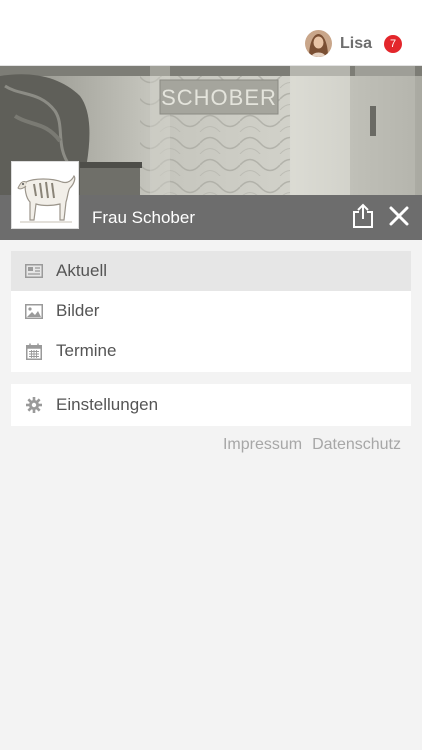 Image resolution: width=422 pixels, height=750 pixels. What do you see at coordinates (34, 351) in the screenshot?
I see `calendar-icon` at bounding box center [34, 351].